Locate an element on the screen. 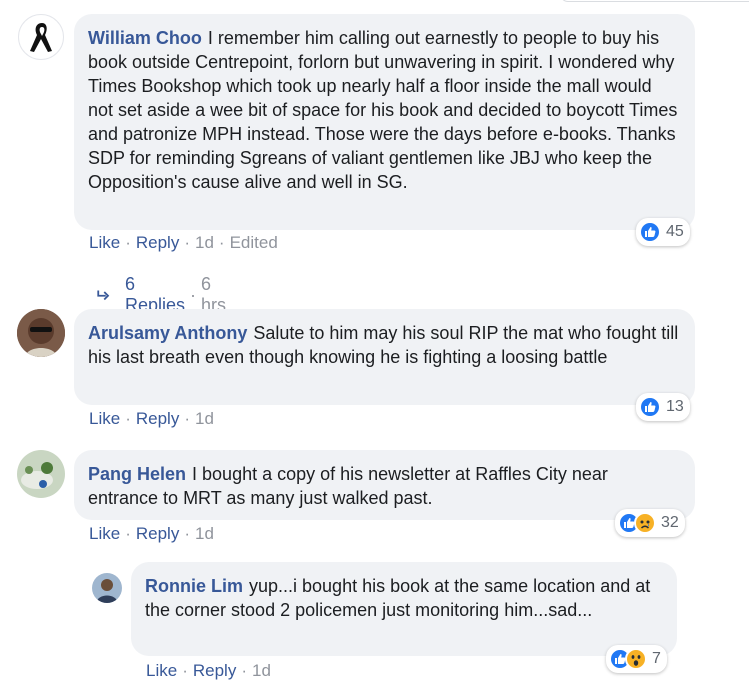 This screenshot has width=749, height=689. sad-reaction-icon is located at coordinates (645, 523).